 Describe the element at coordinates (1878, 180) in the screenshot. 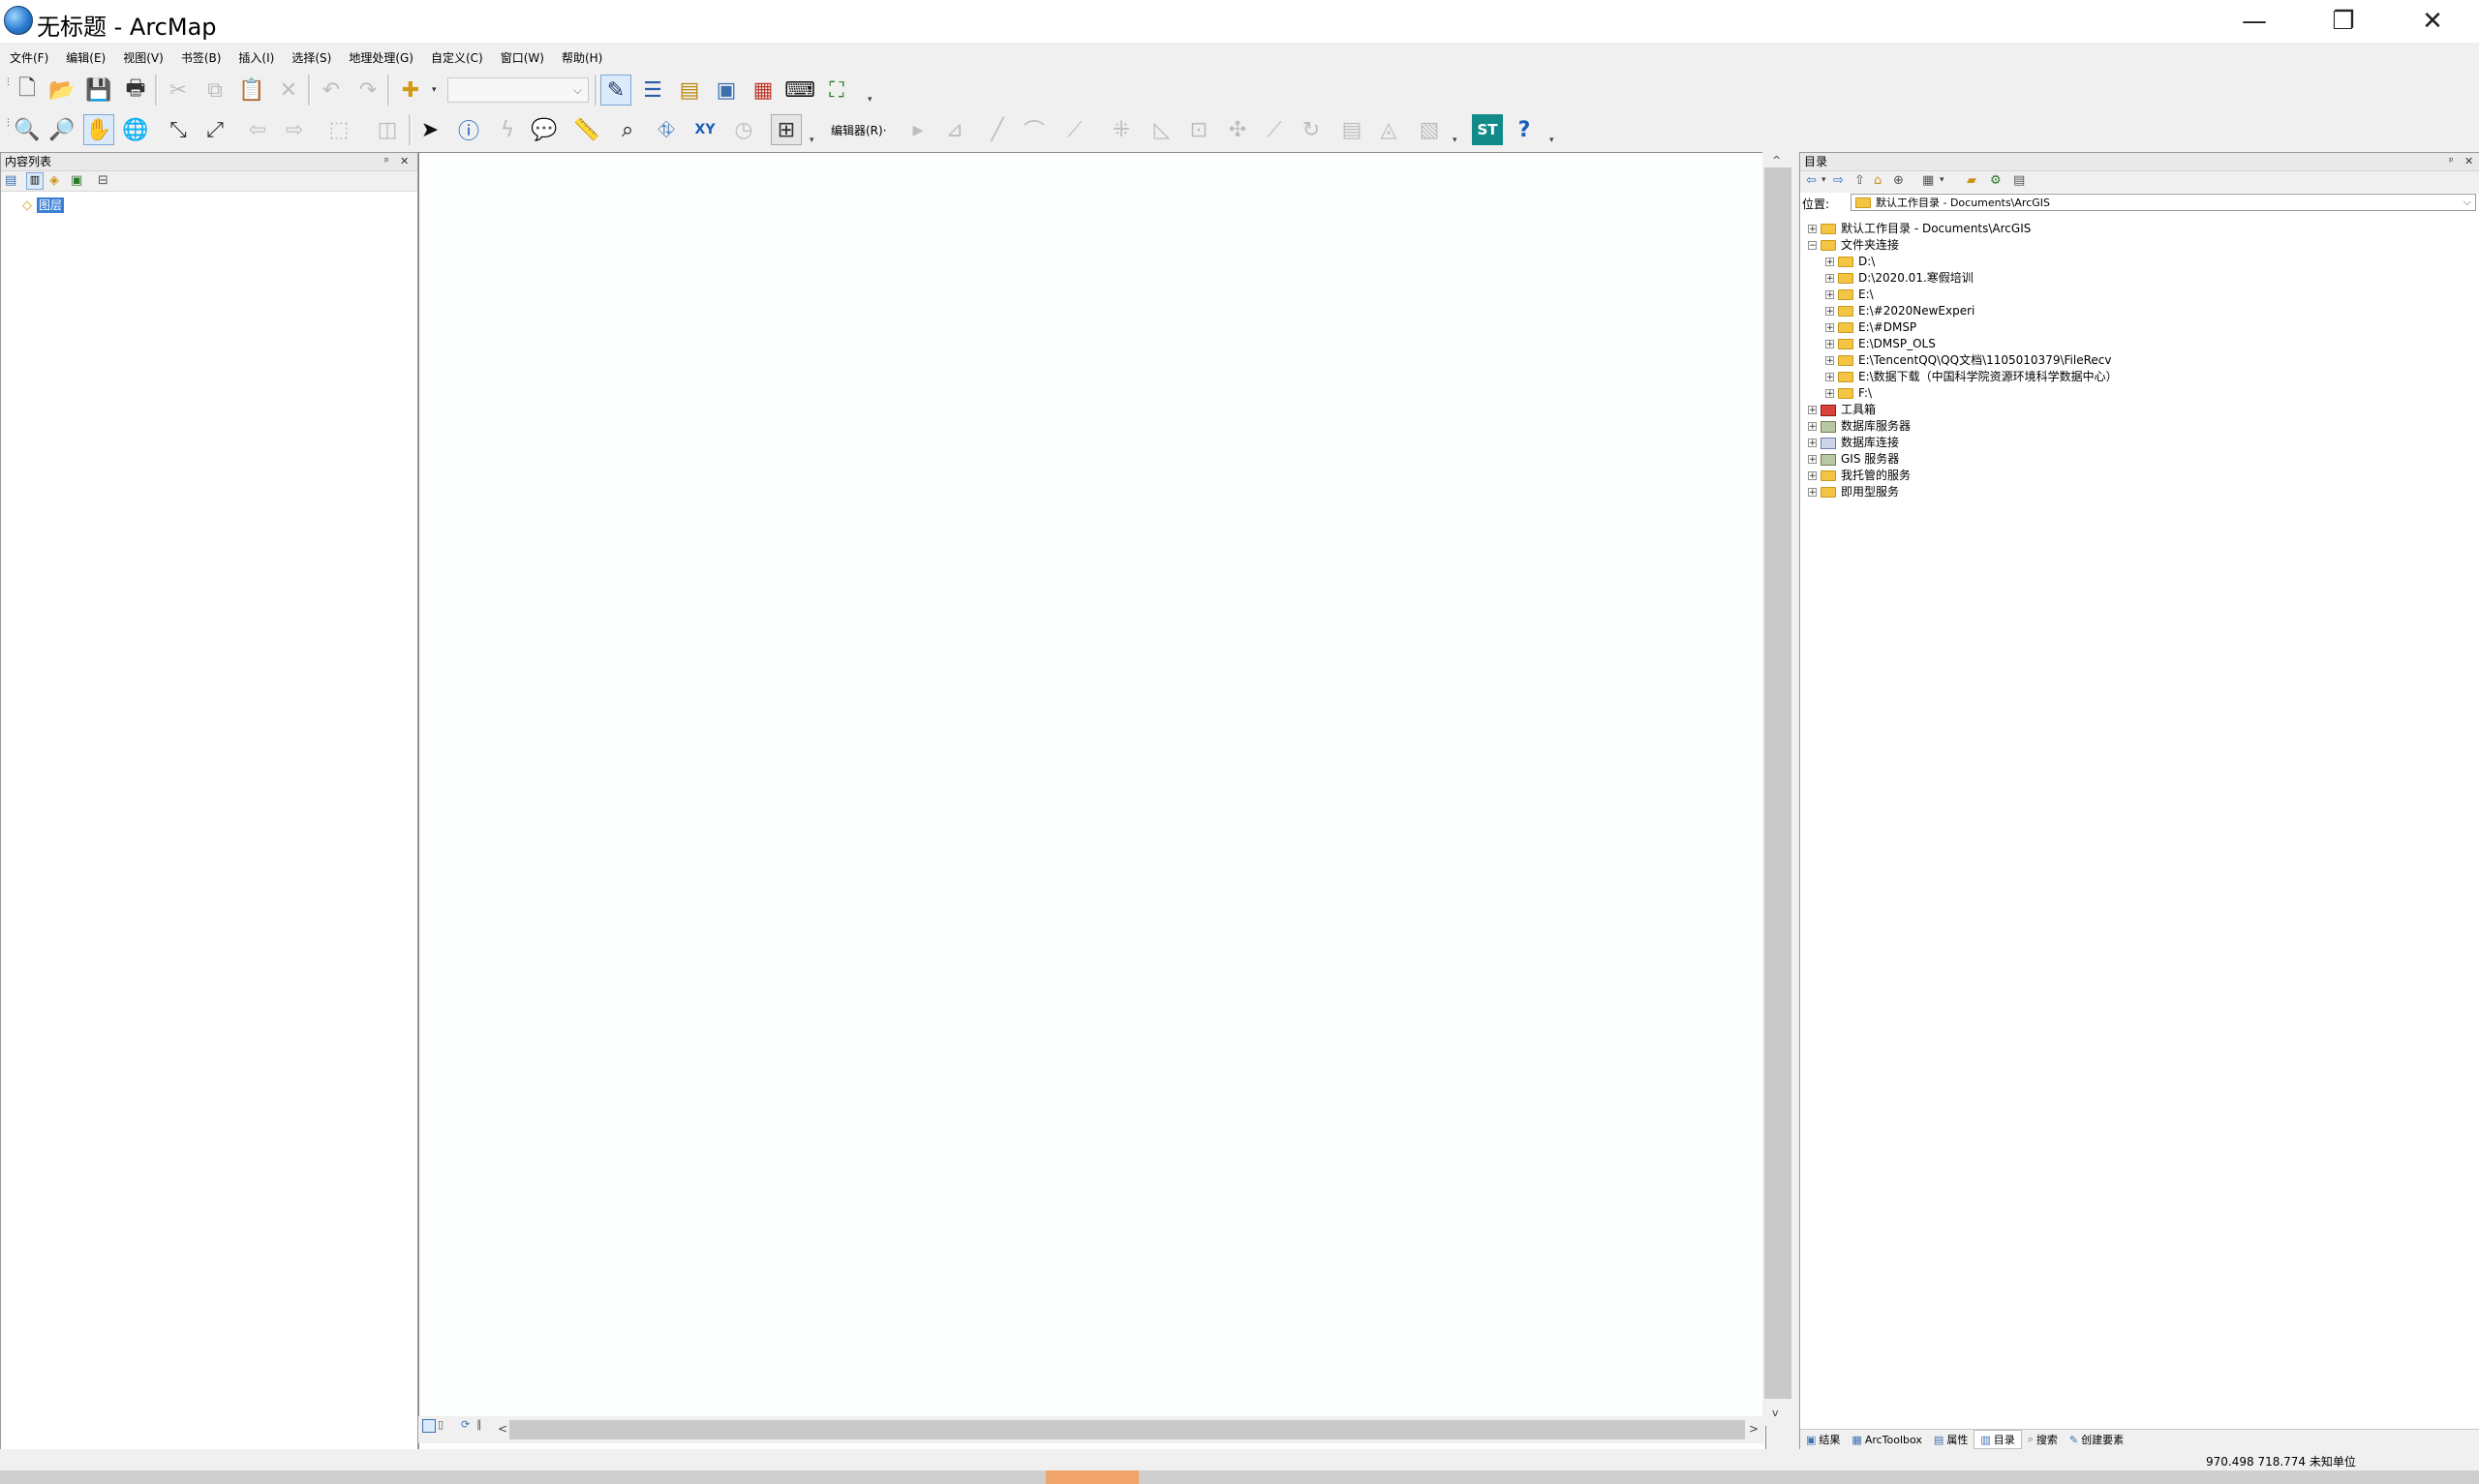

I see `home-icon: ⌂` at that location.